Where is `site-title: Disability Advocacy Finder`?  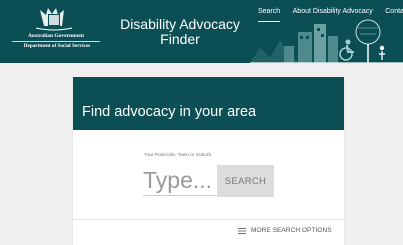
site-title: Disability Advocacy Finder is located at coordinates (180, 32).